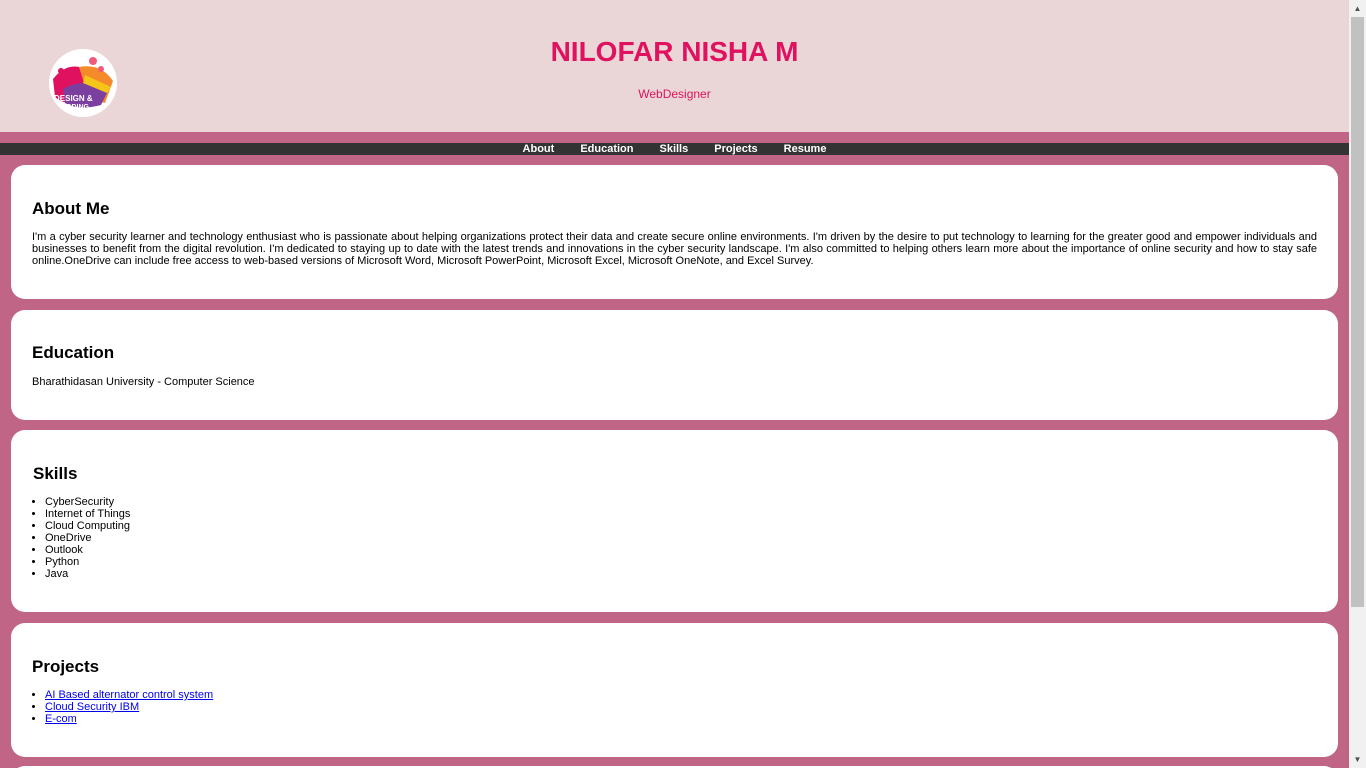 This screenshot has height=768, width=1366. Describe the element at coordinates (1357, 312) in the screenshot. I see `scrollbar-thumb` at that location.